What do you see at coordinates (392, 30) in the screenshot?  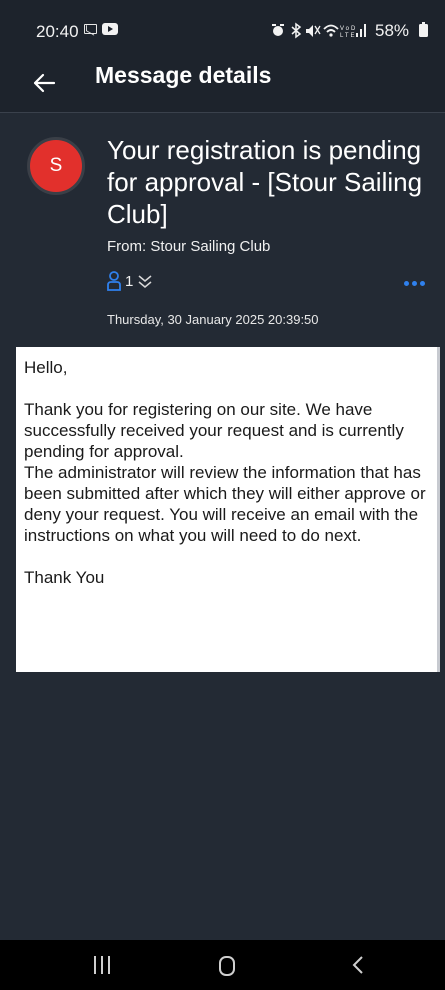 I see `battery-percent: 58%` at bounding box center [392, 30].